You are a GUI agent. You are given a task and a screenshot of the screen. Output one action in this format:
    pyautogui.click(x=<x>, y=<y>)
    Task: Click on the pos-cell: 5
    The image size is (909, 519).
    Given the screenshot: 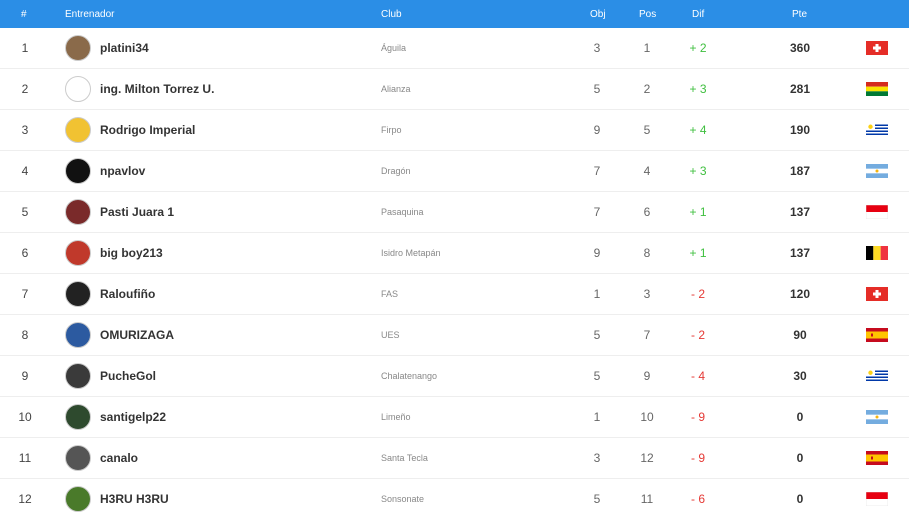 What is the action you would take?
    pyautogui.click(x=647, y=130)
    